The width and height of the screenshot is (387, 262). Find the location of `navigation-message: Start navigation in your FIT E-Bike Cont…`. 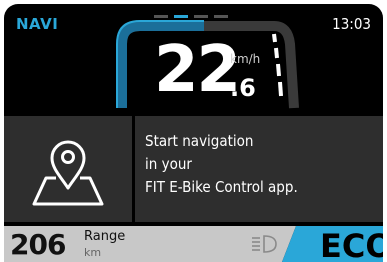

navigation-message: Start navigation in your FIT E-Bike Cont… is located at coordinates (221, 164).